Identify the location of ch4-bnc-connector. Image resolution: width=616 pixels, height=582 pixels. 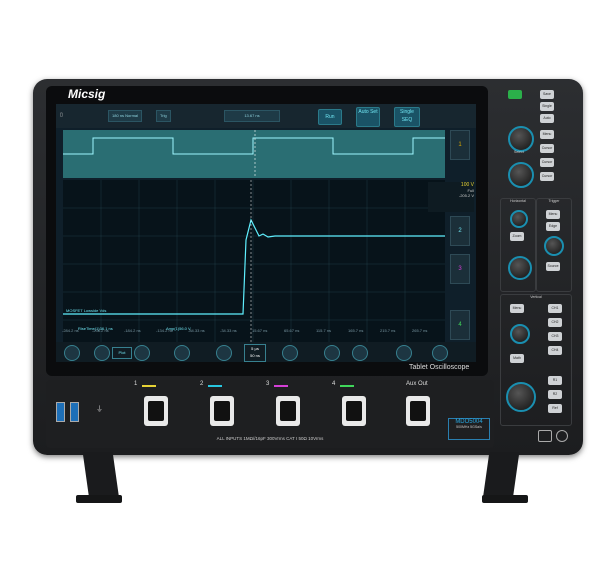
(354, 411).